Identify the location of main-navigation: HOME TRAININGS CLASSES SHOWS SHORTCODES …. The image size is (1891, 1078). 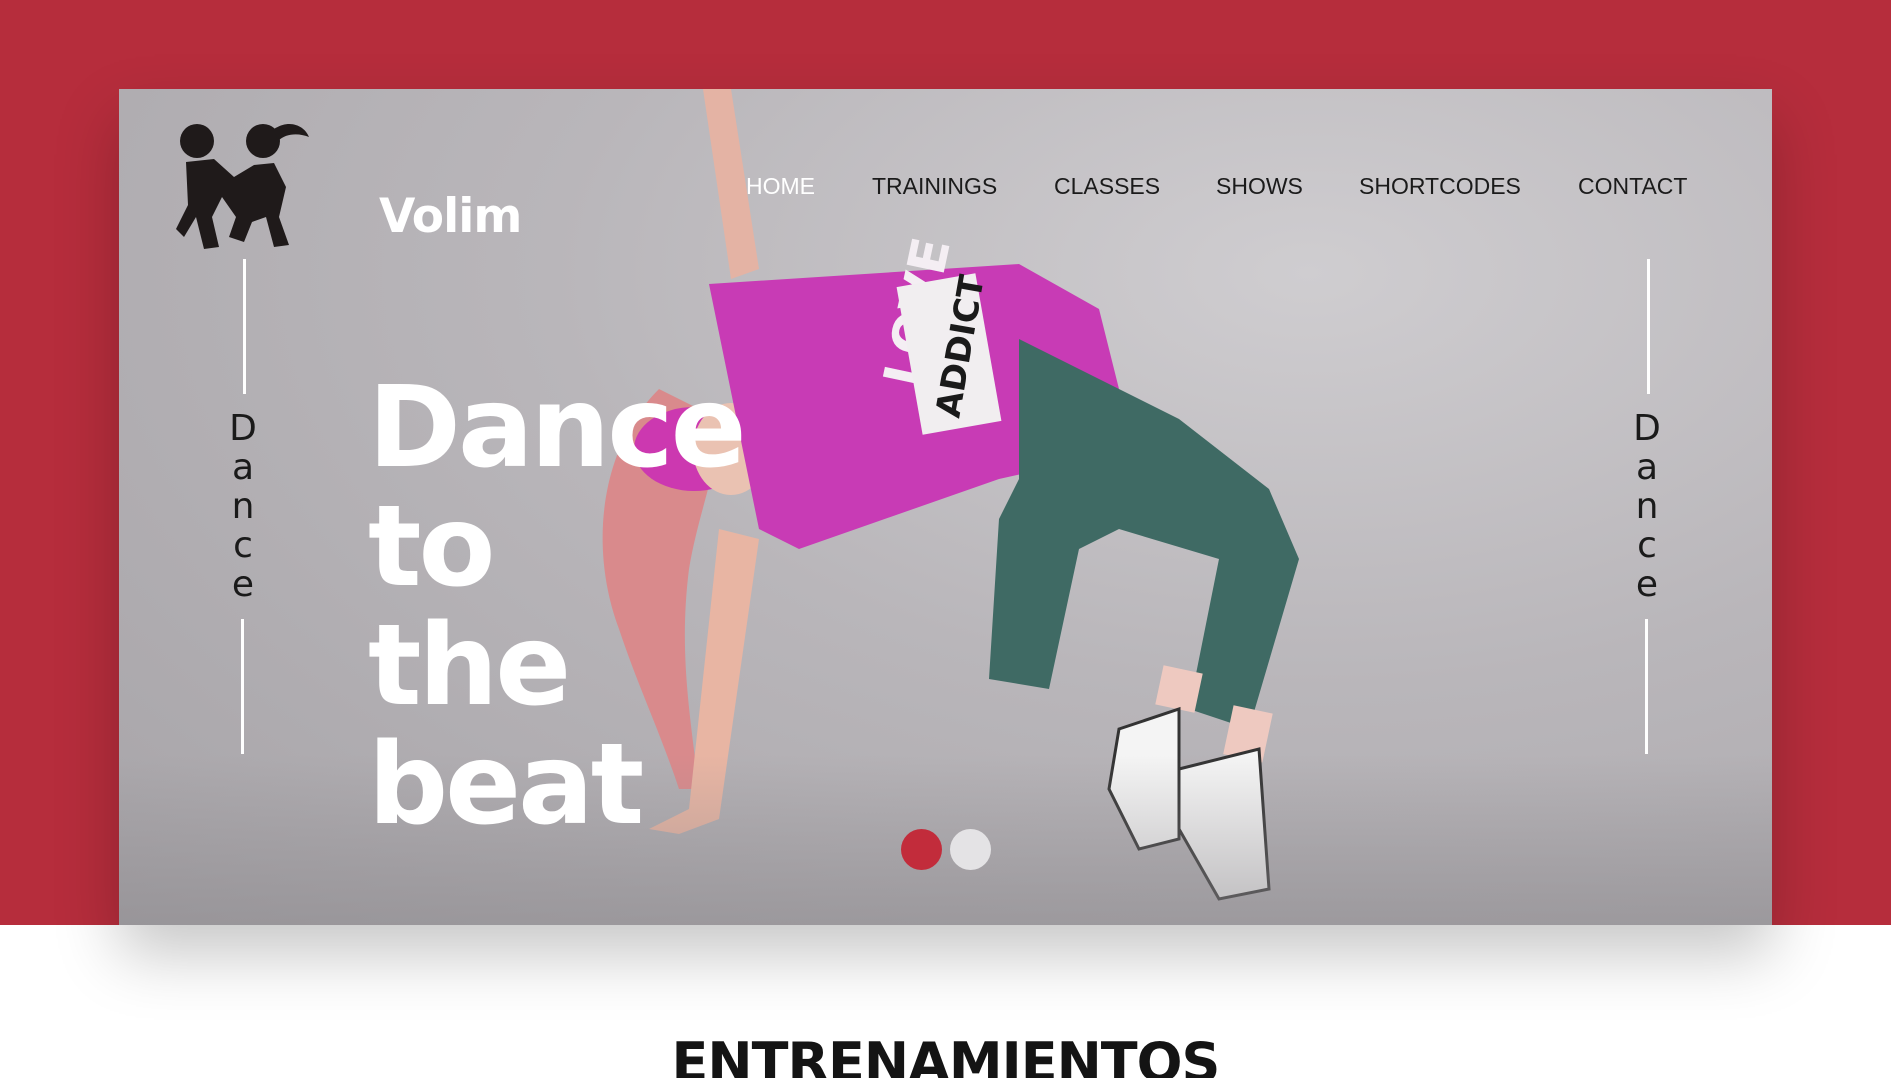
(945, 188).